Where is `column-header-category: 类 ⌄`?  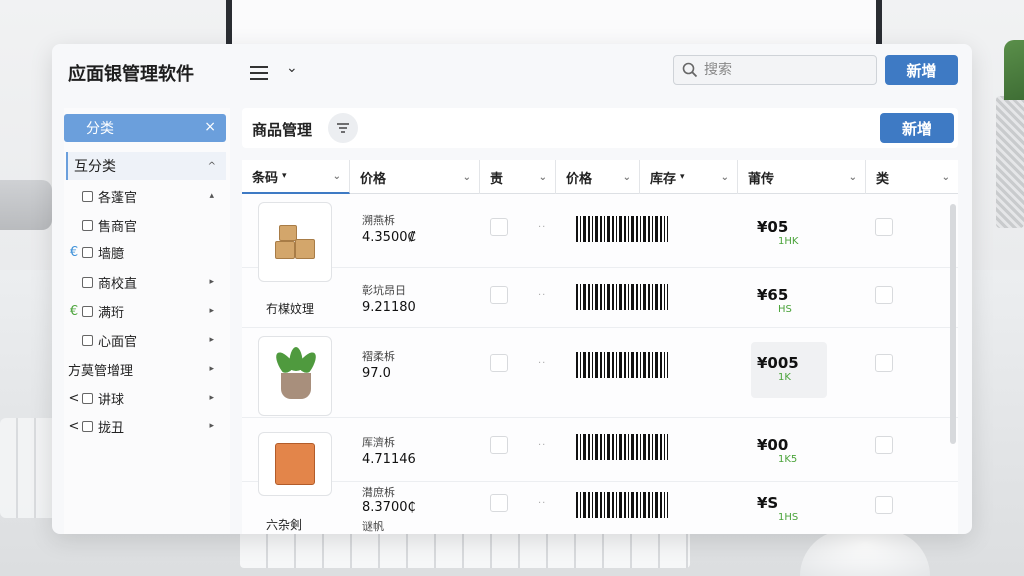 column-header-category: 类 ⌄ is located at coordinates (912, 177).